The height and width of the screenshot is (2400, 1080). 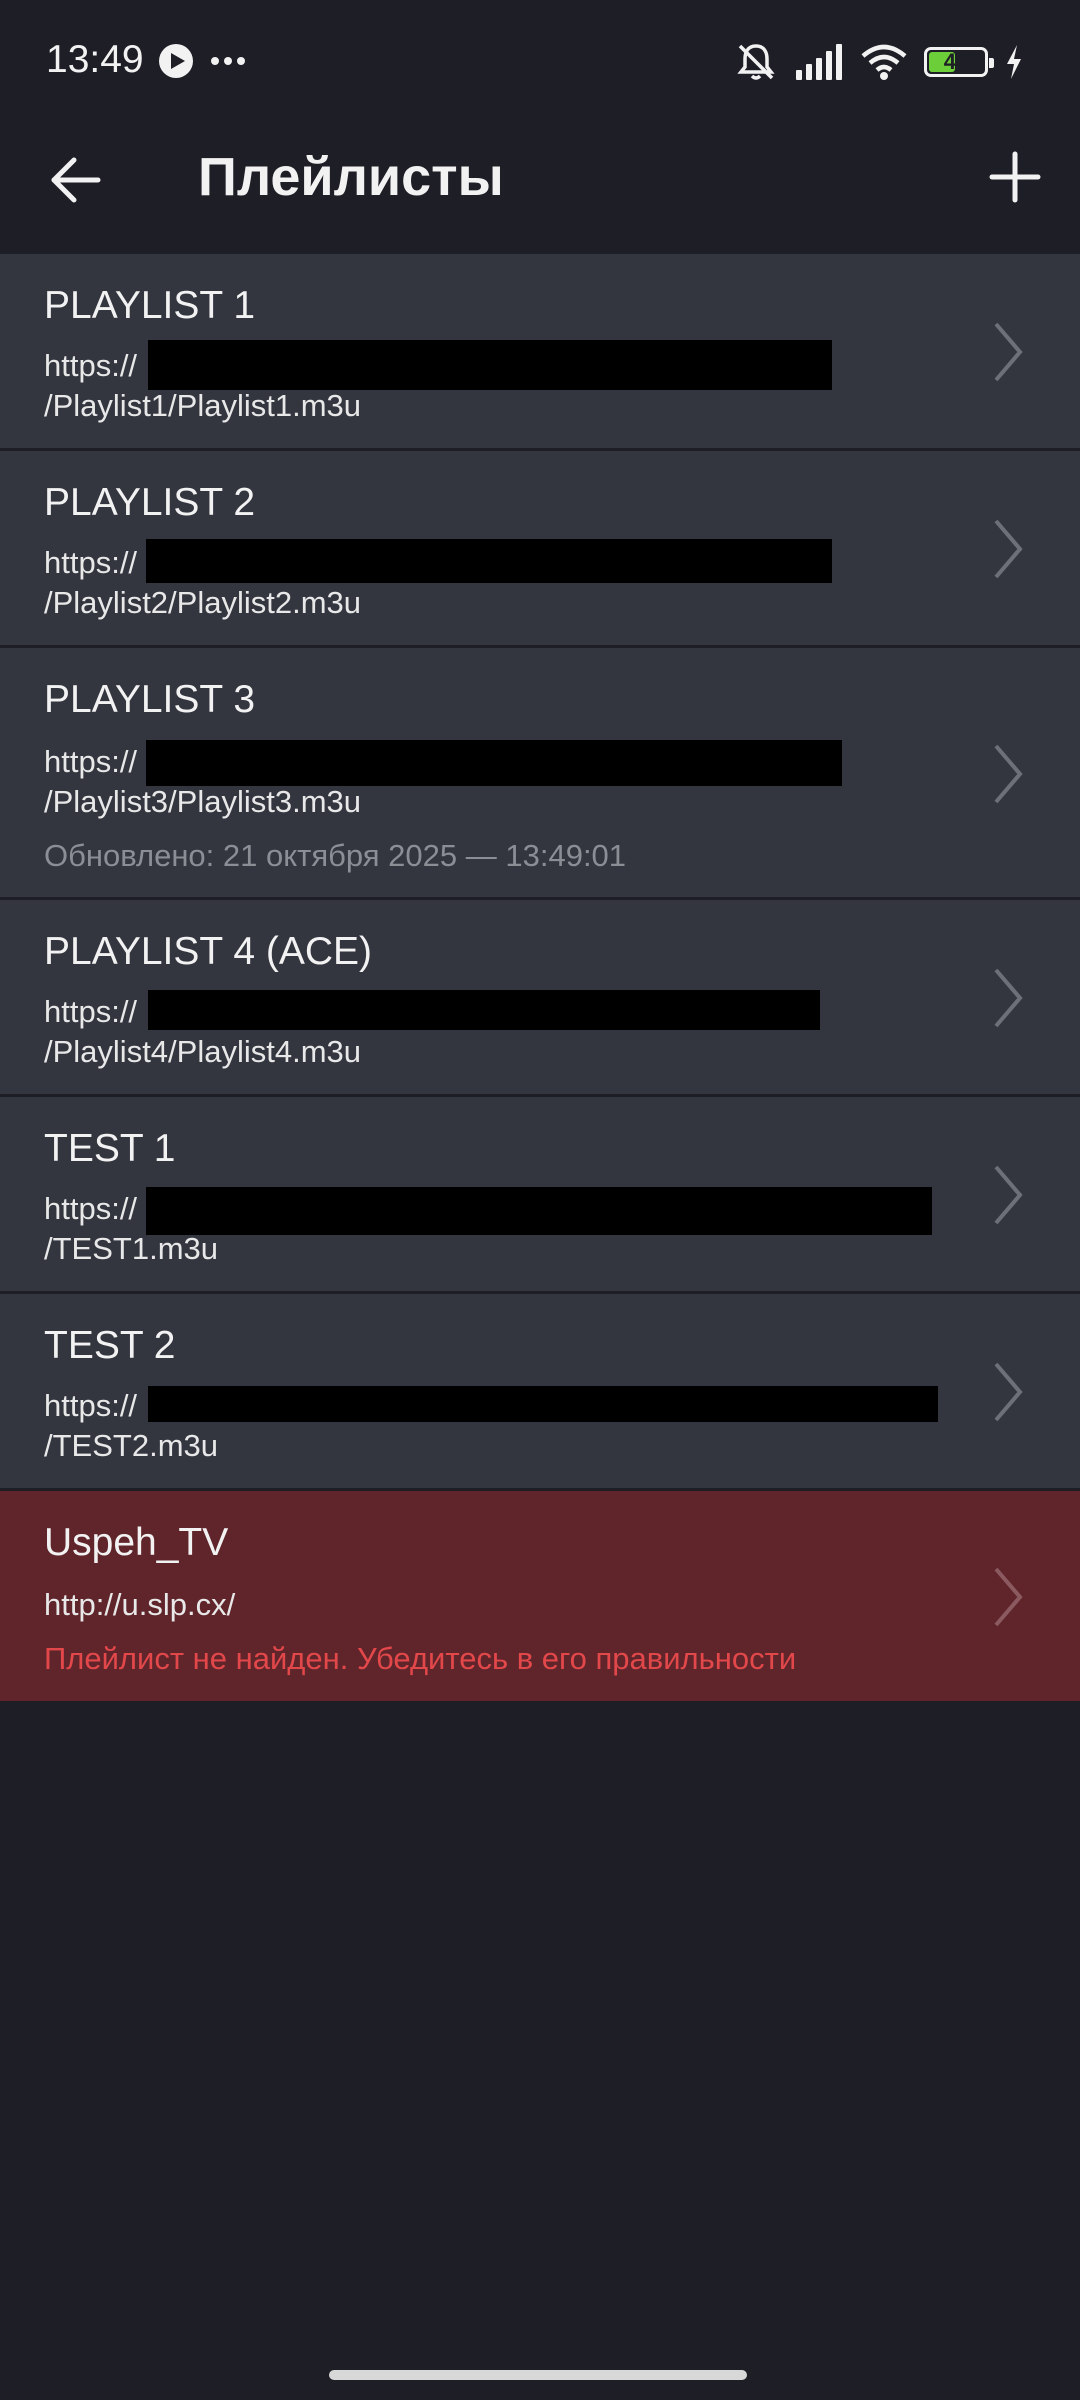 I want to click on playlist-item: TEST 1 https:// /TEST1.m3u, so click(x=540, y=1195).